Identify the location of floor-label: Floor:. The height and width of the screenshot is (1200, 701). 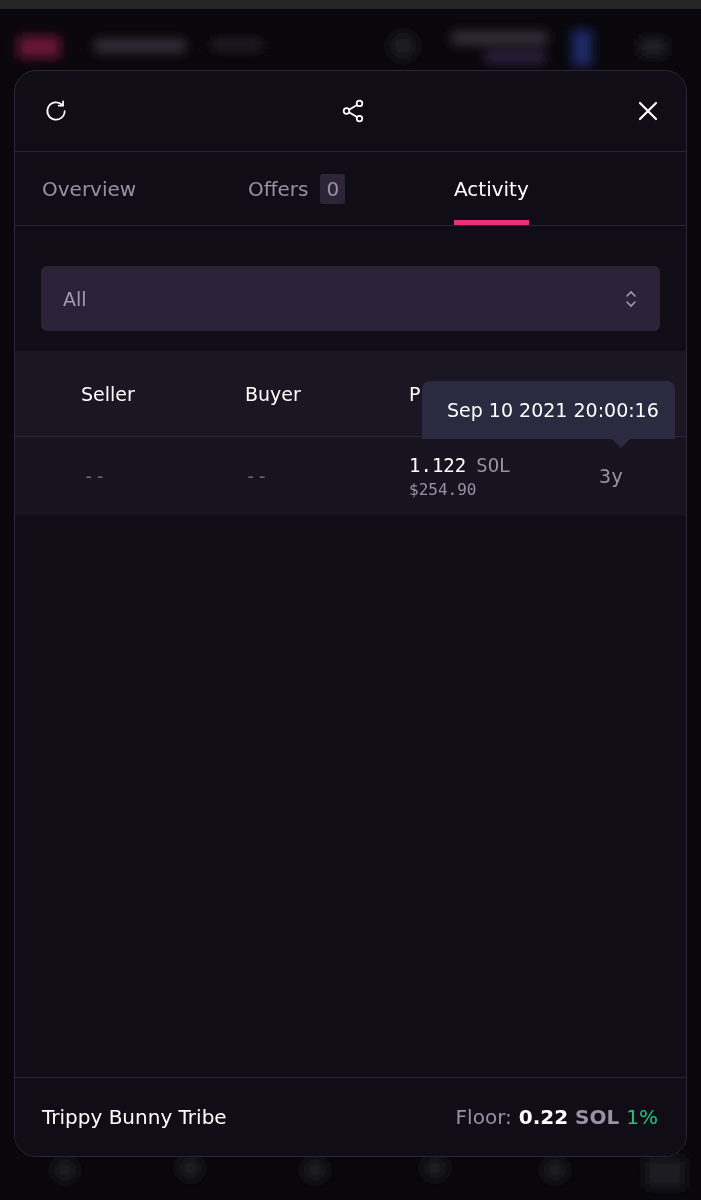
(483, 1117).